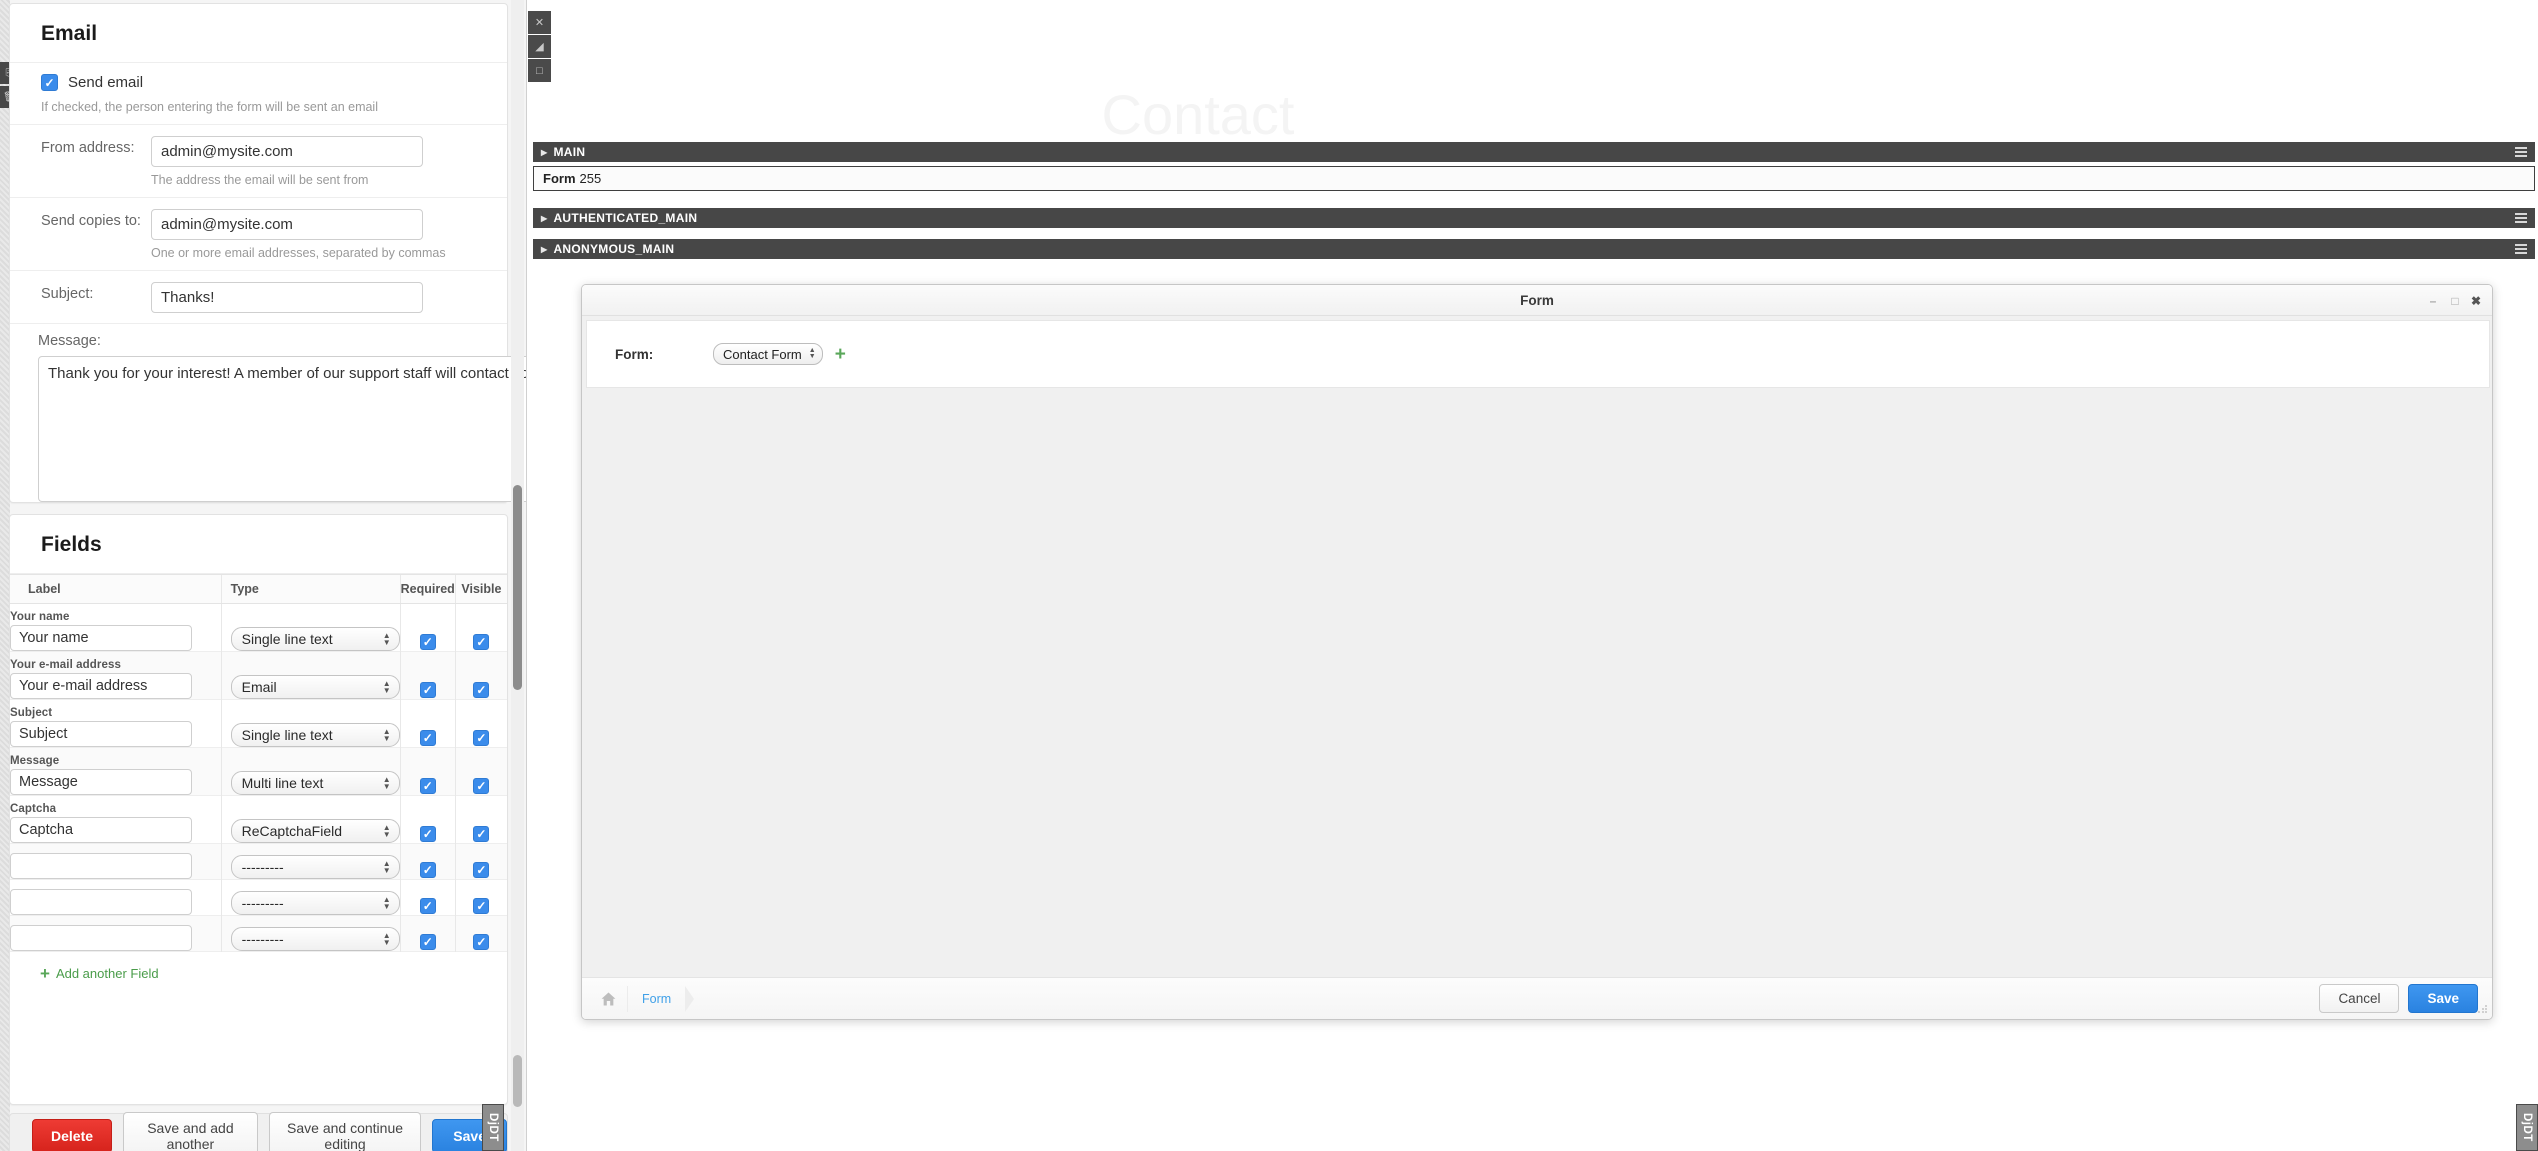 This screenshot has width=2538, height=1151. What do you see at coordinates (259, 687) in the screenshot?
I see `field-type-value: Email` at bounding box center [259, 687].